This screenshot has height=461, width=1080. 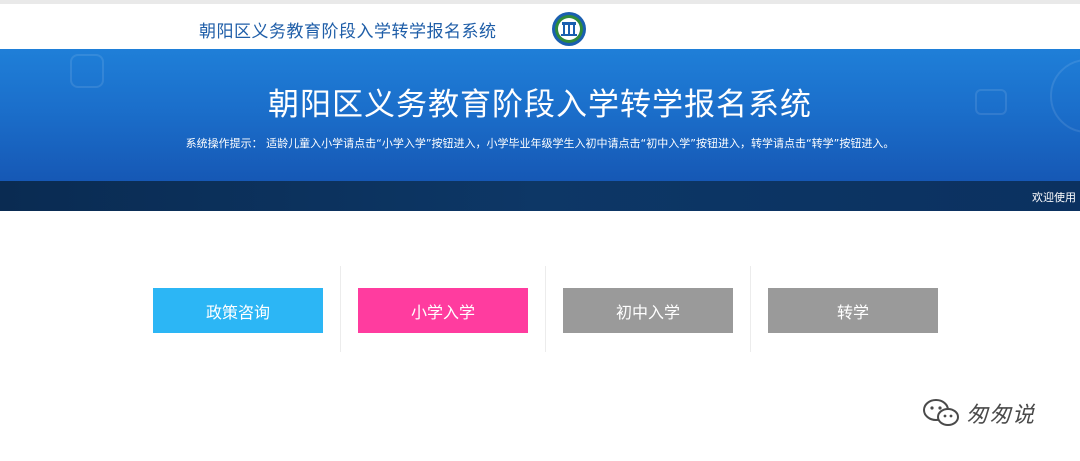 What do you see at coordinates (1054, 197) in the screenshot?
I see `welcome-marquee: 欢迎使用` at bounding box center [1054, 197].